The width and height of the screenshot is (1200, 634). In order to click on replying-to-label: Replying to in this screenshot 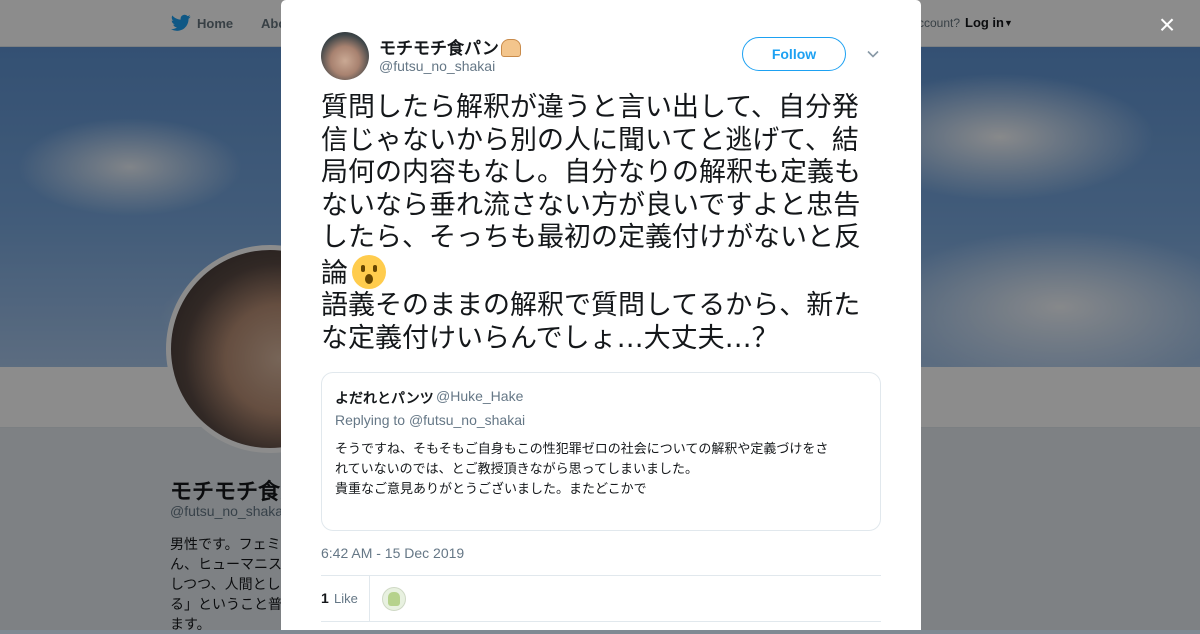, I will do `click(370, 420)`.